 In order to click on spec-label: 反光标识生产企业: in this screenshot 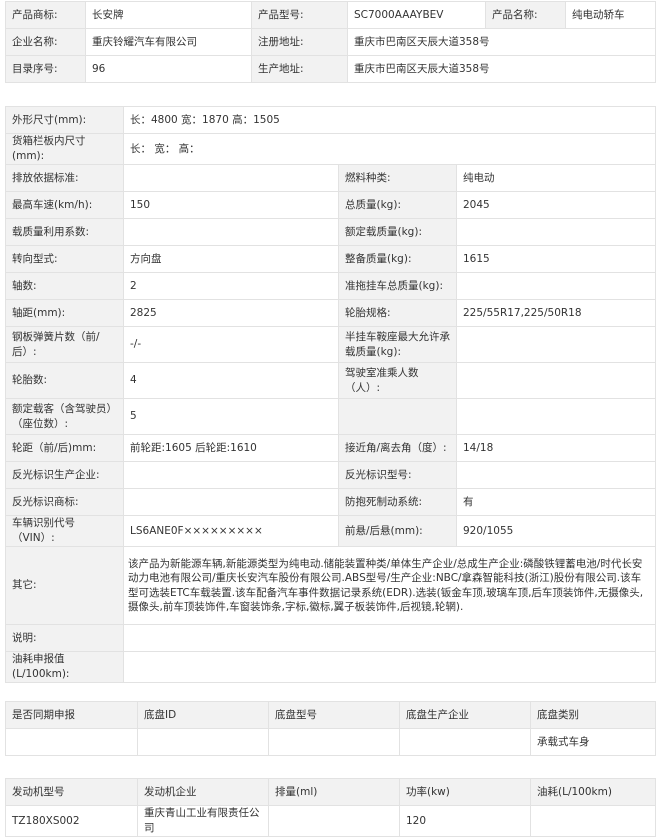, I will do `click(64, 475)`.